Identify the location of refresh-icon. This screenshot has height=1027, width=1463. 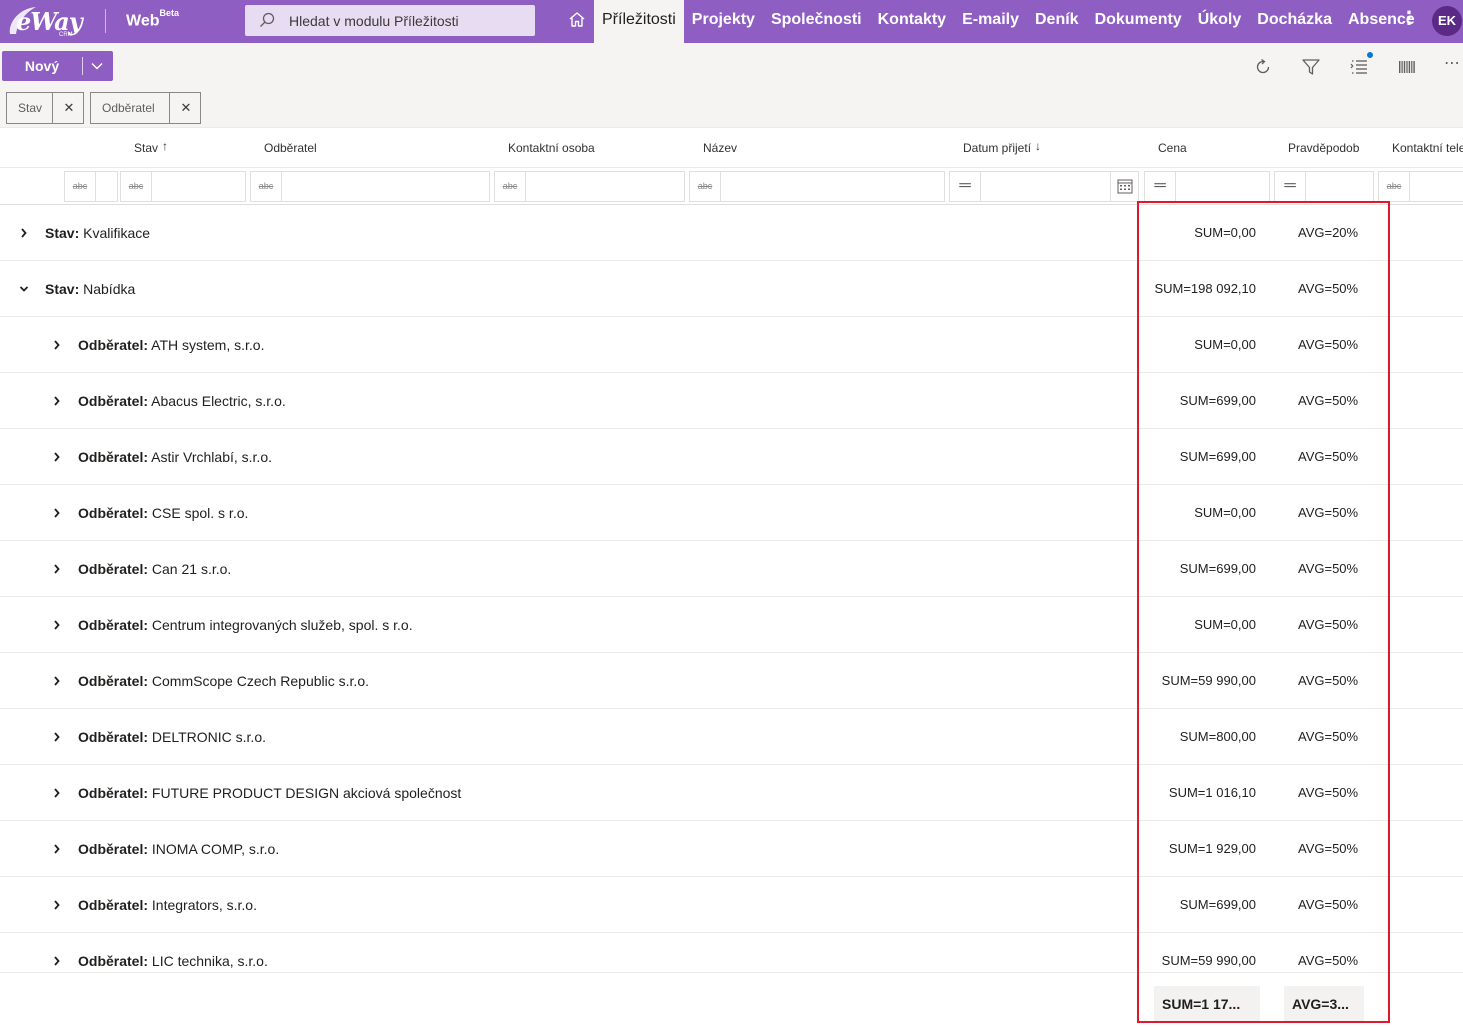
(1263, 67).